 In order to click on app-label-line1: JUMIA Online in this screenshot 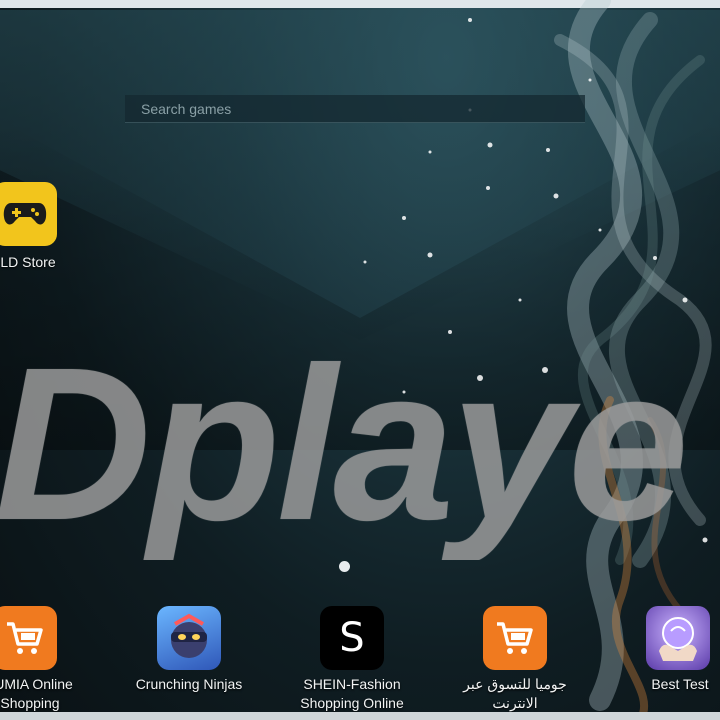, I will do `click(36, 684)`.